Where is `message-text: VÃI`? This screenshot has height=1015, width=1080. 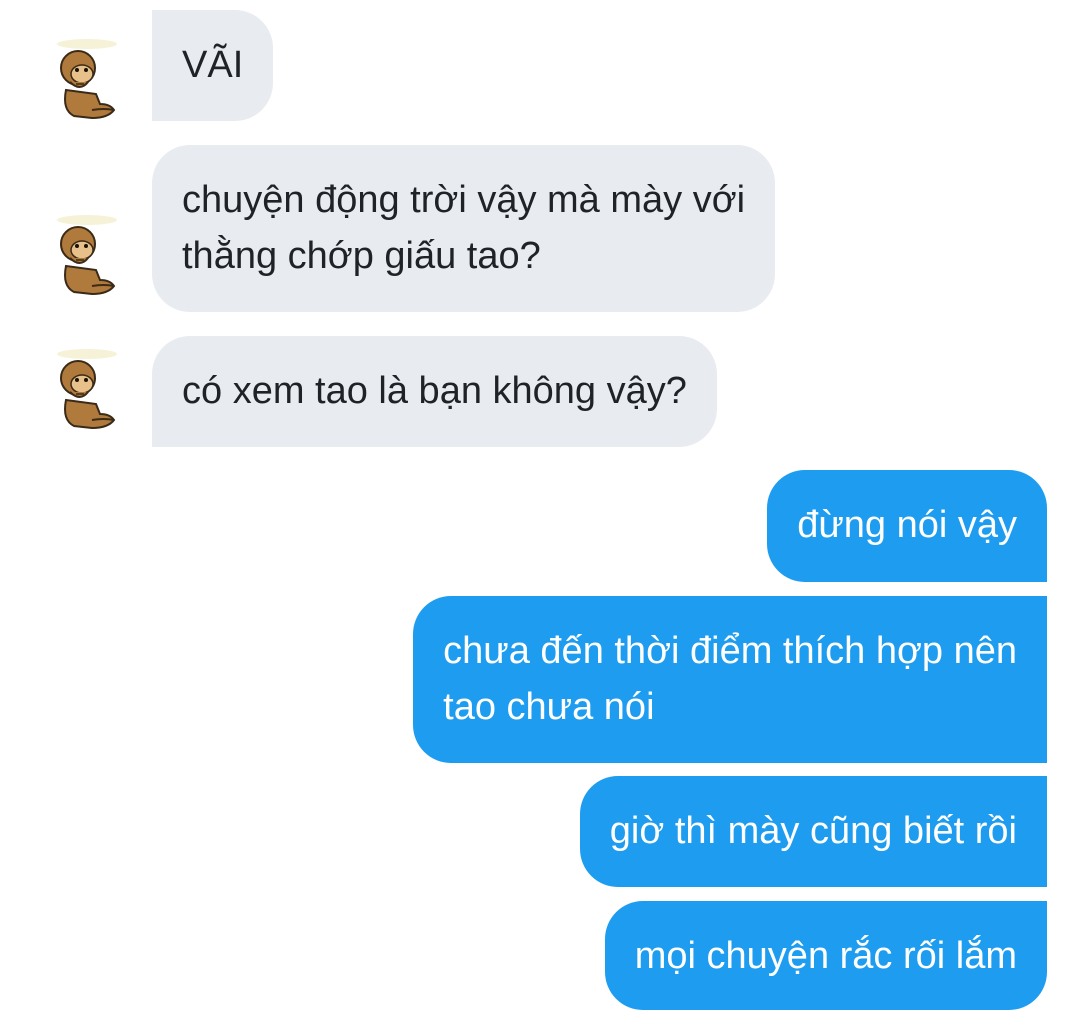 message-text: VÃI is located at coordinates (213, 65).